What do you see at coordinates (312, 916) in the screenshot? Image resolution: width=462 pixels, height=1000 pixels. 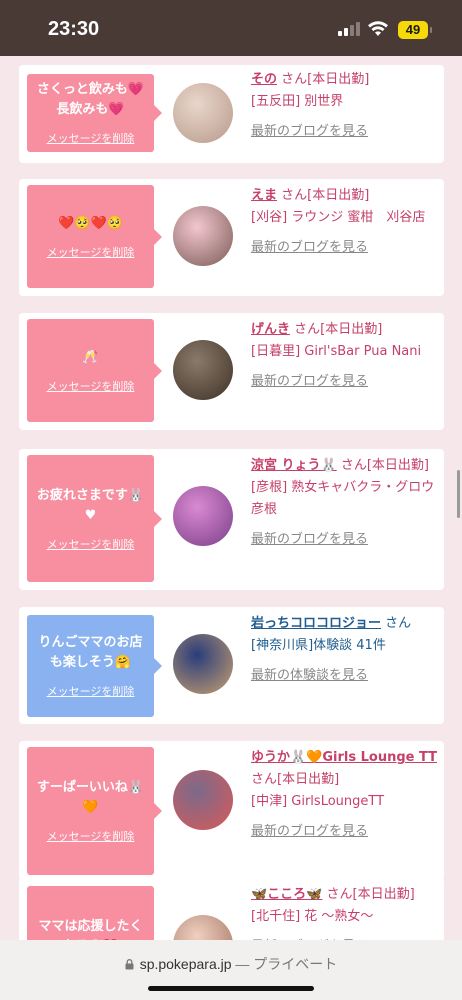 I see `shop-info: [北千住] 花 ～熟女～` at bounding box center [312, 916].